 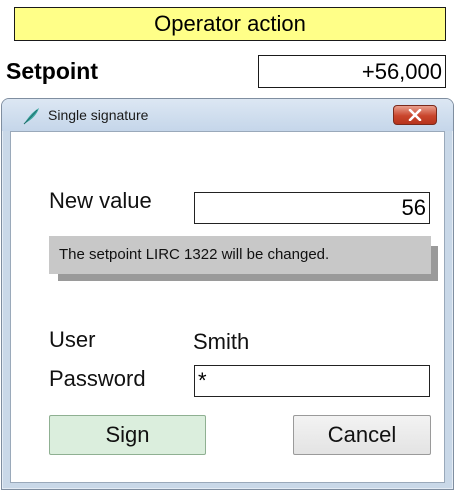 I want to click on dialog-title: Single signature, so click(x=98, y=115).